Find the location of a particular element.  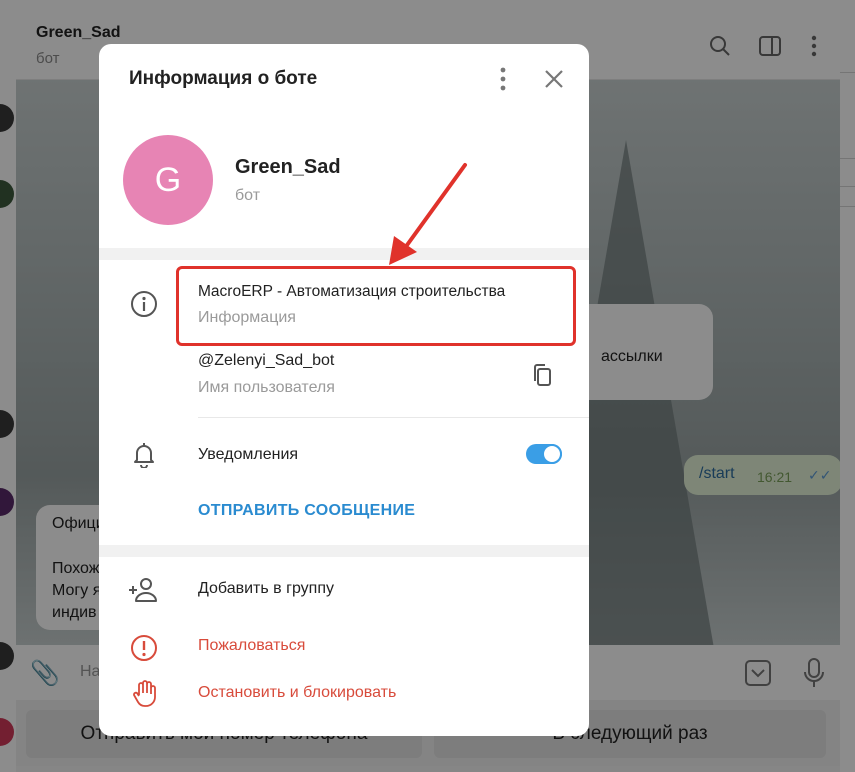

block-hand-icon is located at coordinates (144, 693).